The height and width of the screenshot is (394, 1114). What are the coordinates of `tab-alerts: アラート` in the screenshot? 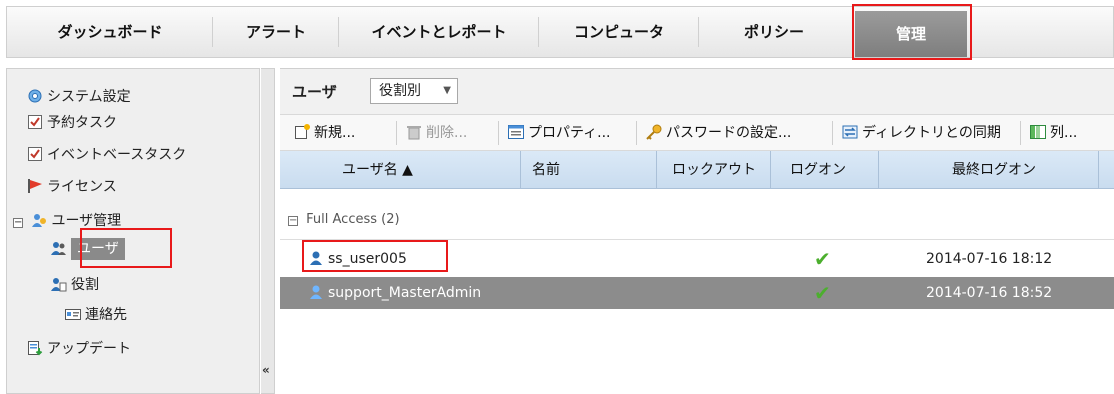 It's located at (276, 32).